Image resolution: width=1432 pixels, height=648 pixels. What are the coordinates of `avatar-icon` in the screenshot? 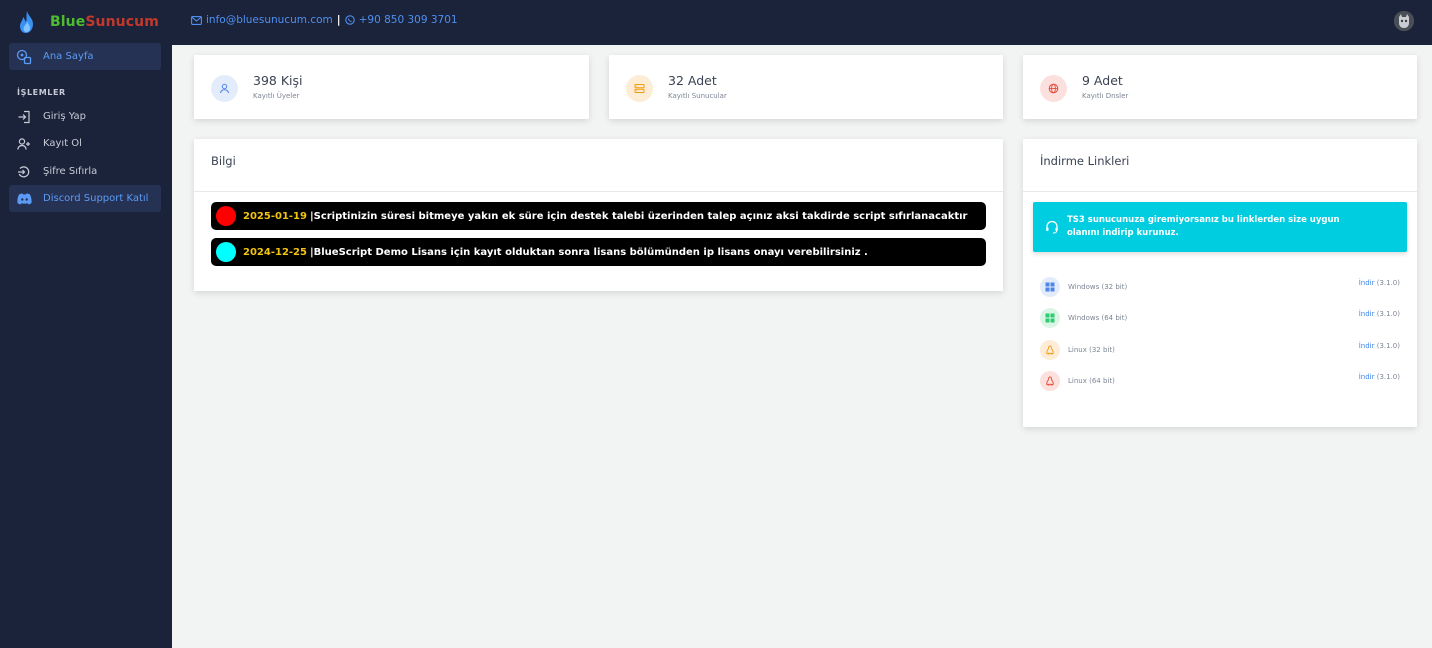 It's located at (1404, 21).